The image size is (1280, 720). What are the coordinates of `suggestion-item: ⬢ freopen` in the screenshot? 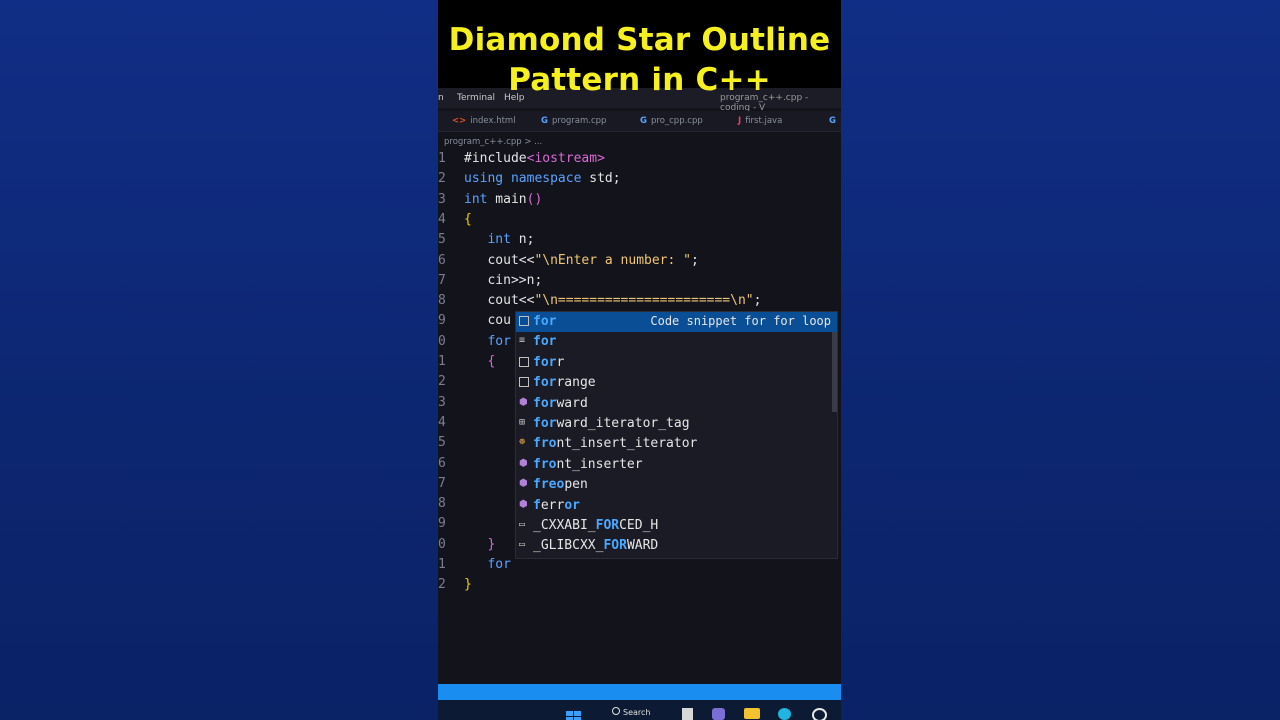 It's located at (676, 485).